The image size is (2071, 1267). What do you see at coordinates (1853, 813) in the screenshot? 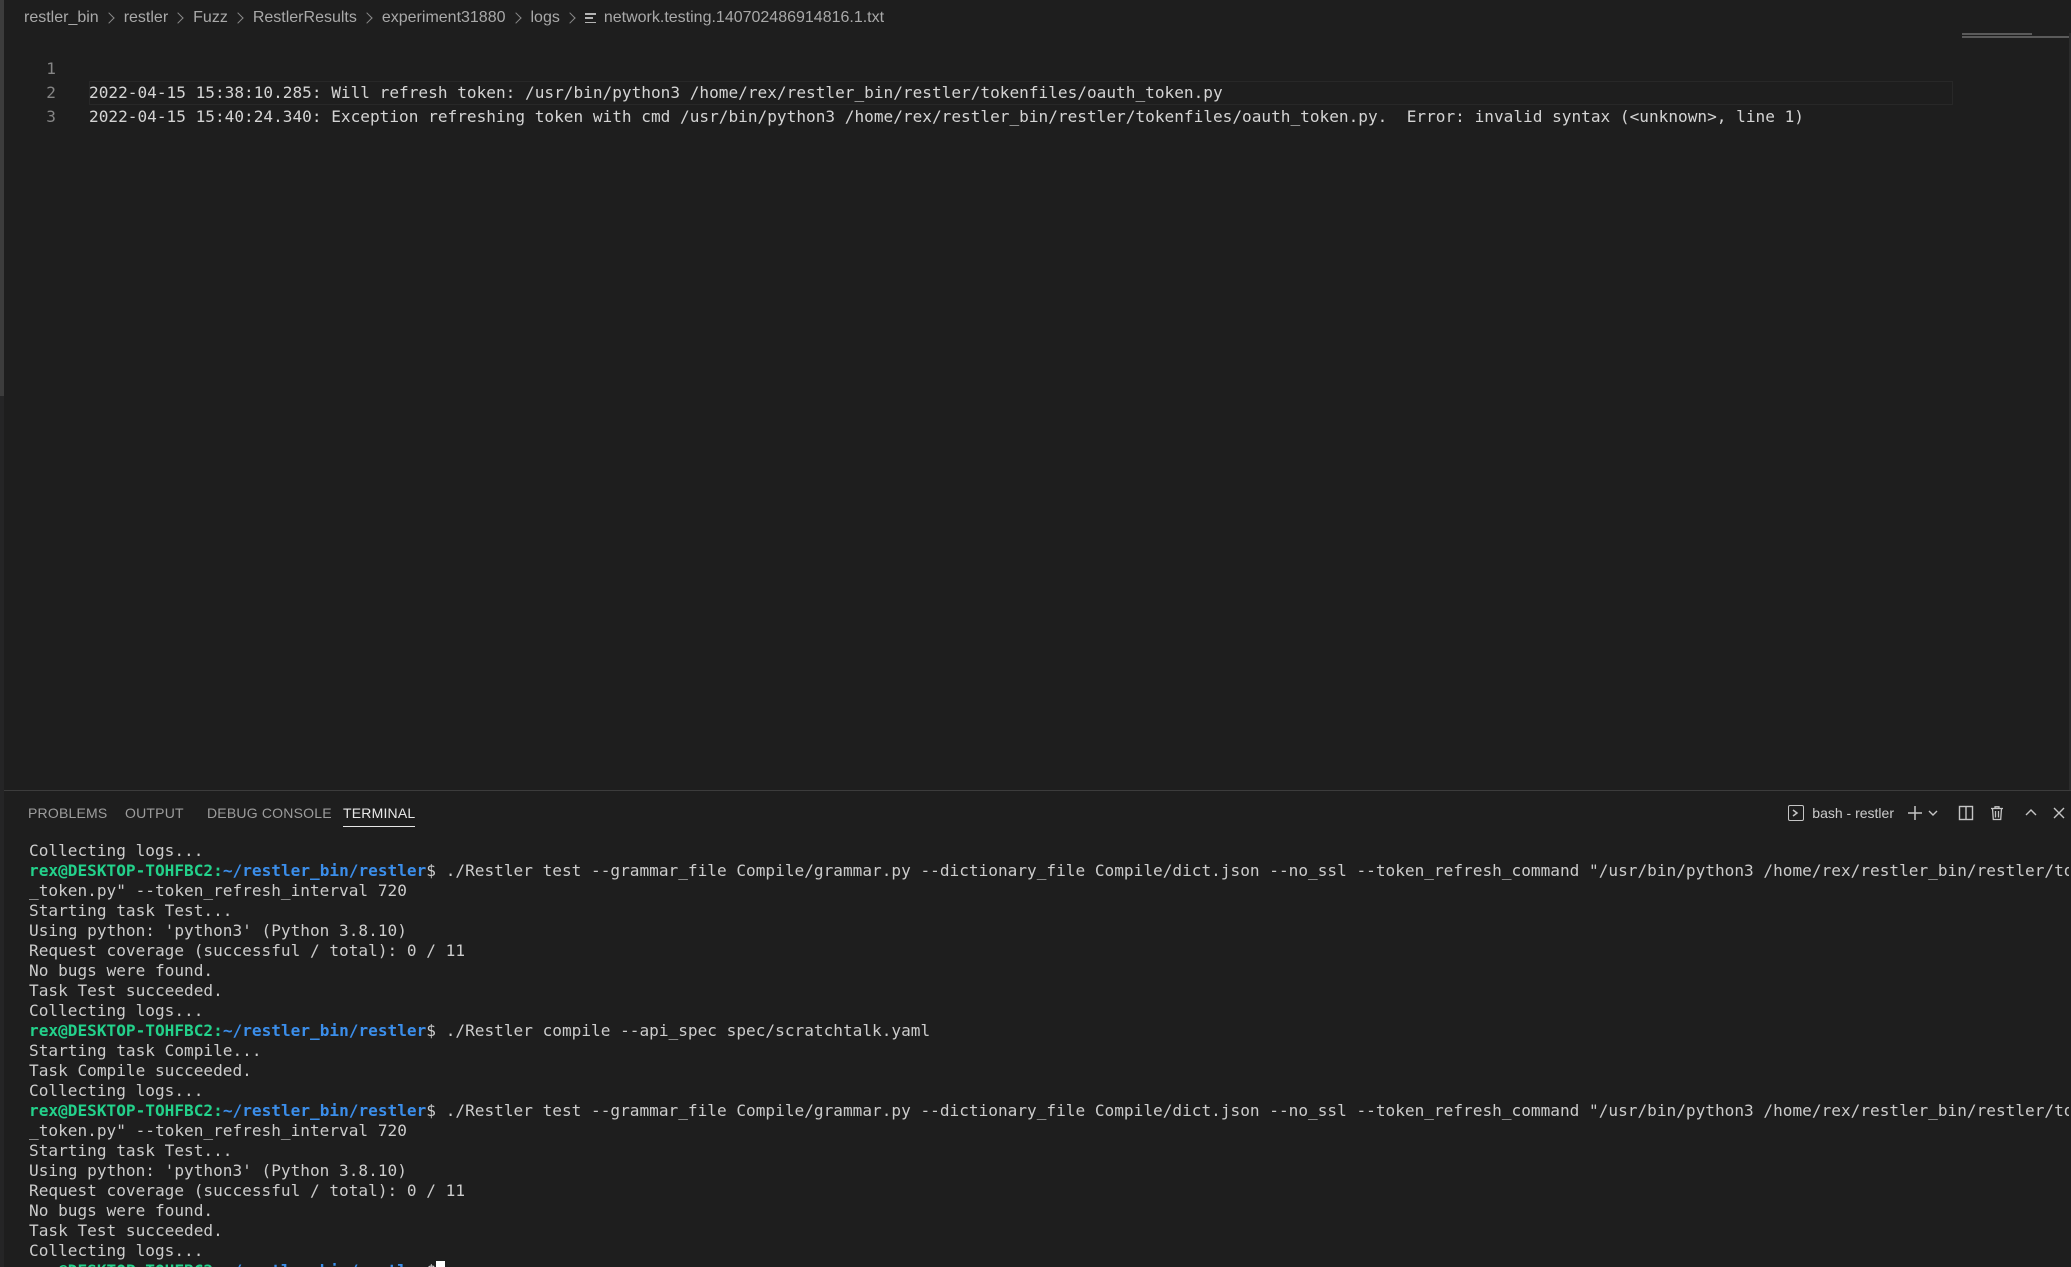
I see `terminal-selector-label: bash - restler` at bounding box center [1853, 813].